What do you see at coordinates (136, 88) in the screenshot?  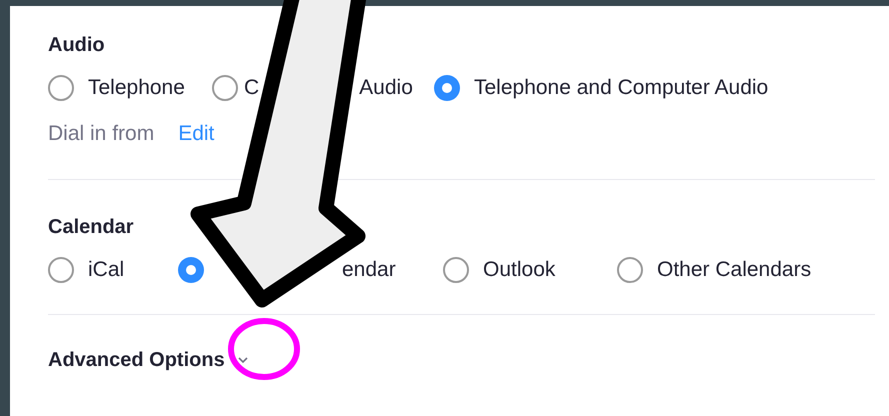 I see `option-label: Telephone` at bounding box center [136, 88].